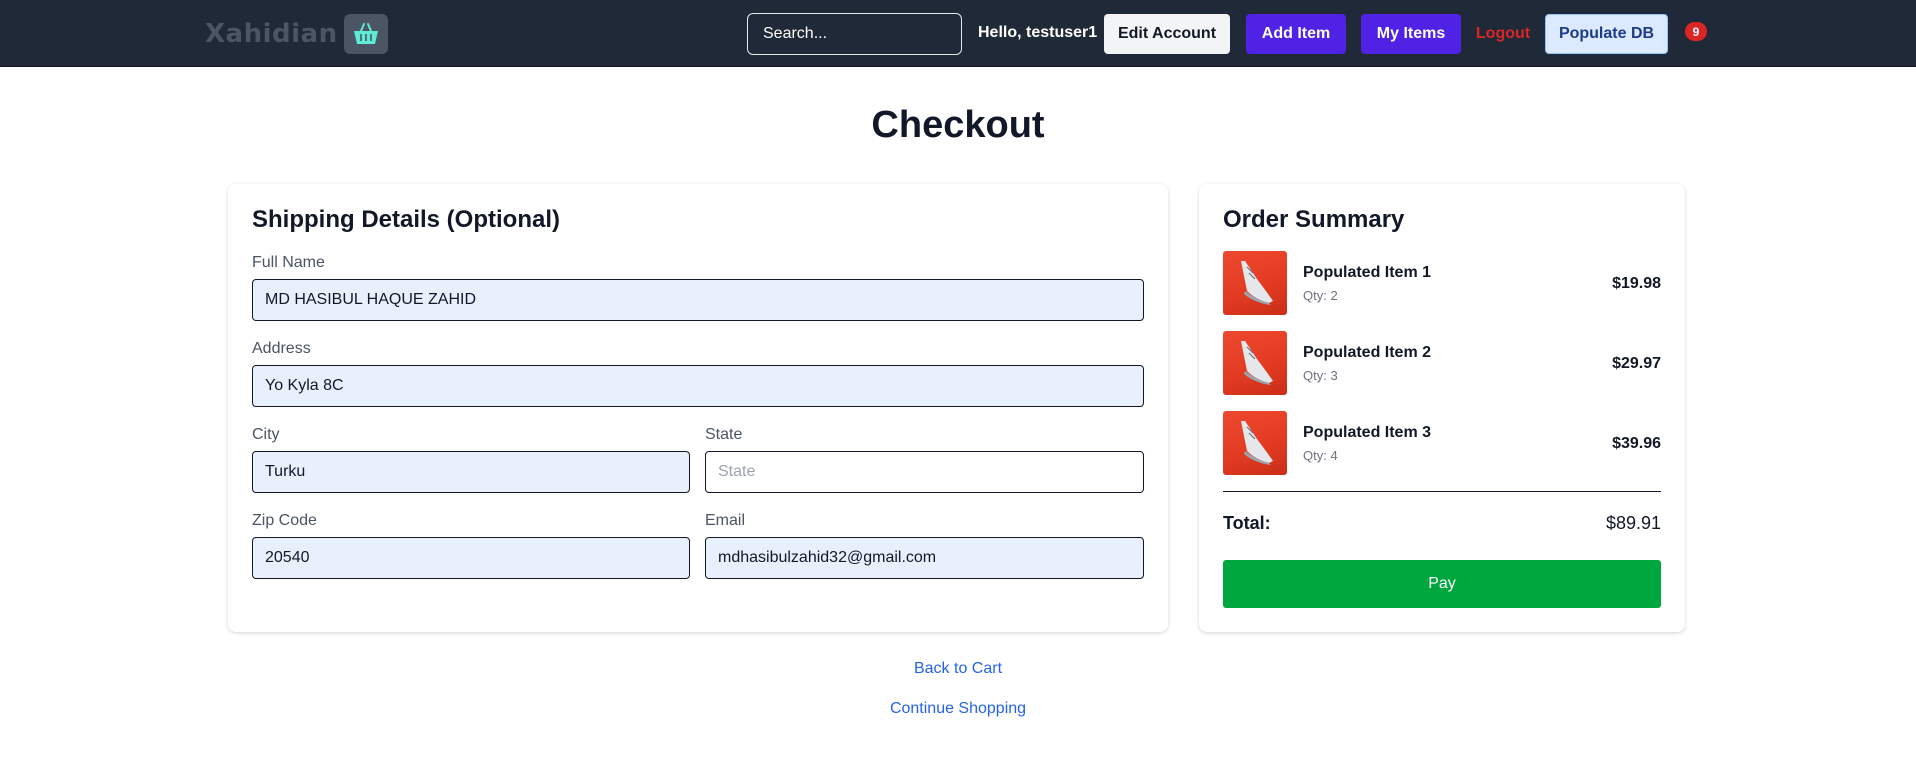 Image resolution: width=1916 pixels, height=762 pixels. What do you see at coordinates (1503, 34) in the screenshot?
I see `logout-button: Logout` at bounding box center [1503, 34].